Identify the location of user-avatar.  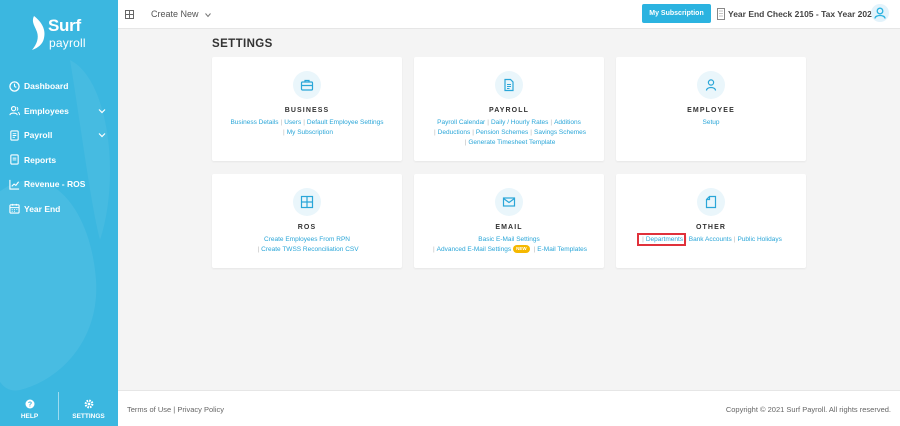
(880, 13).